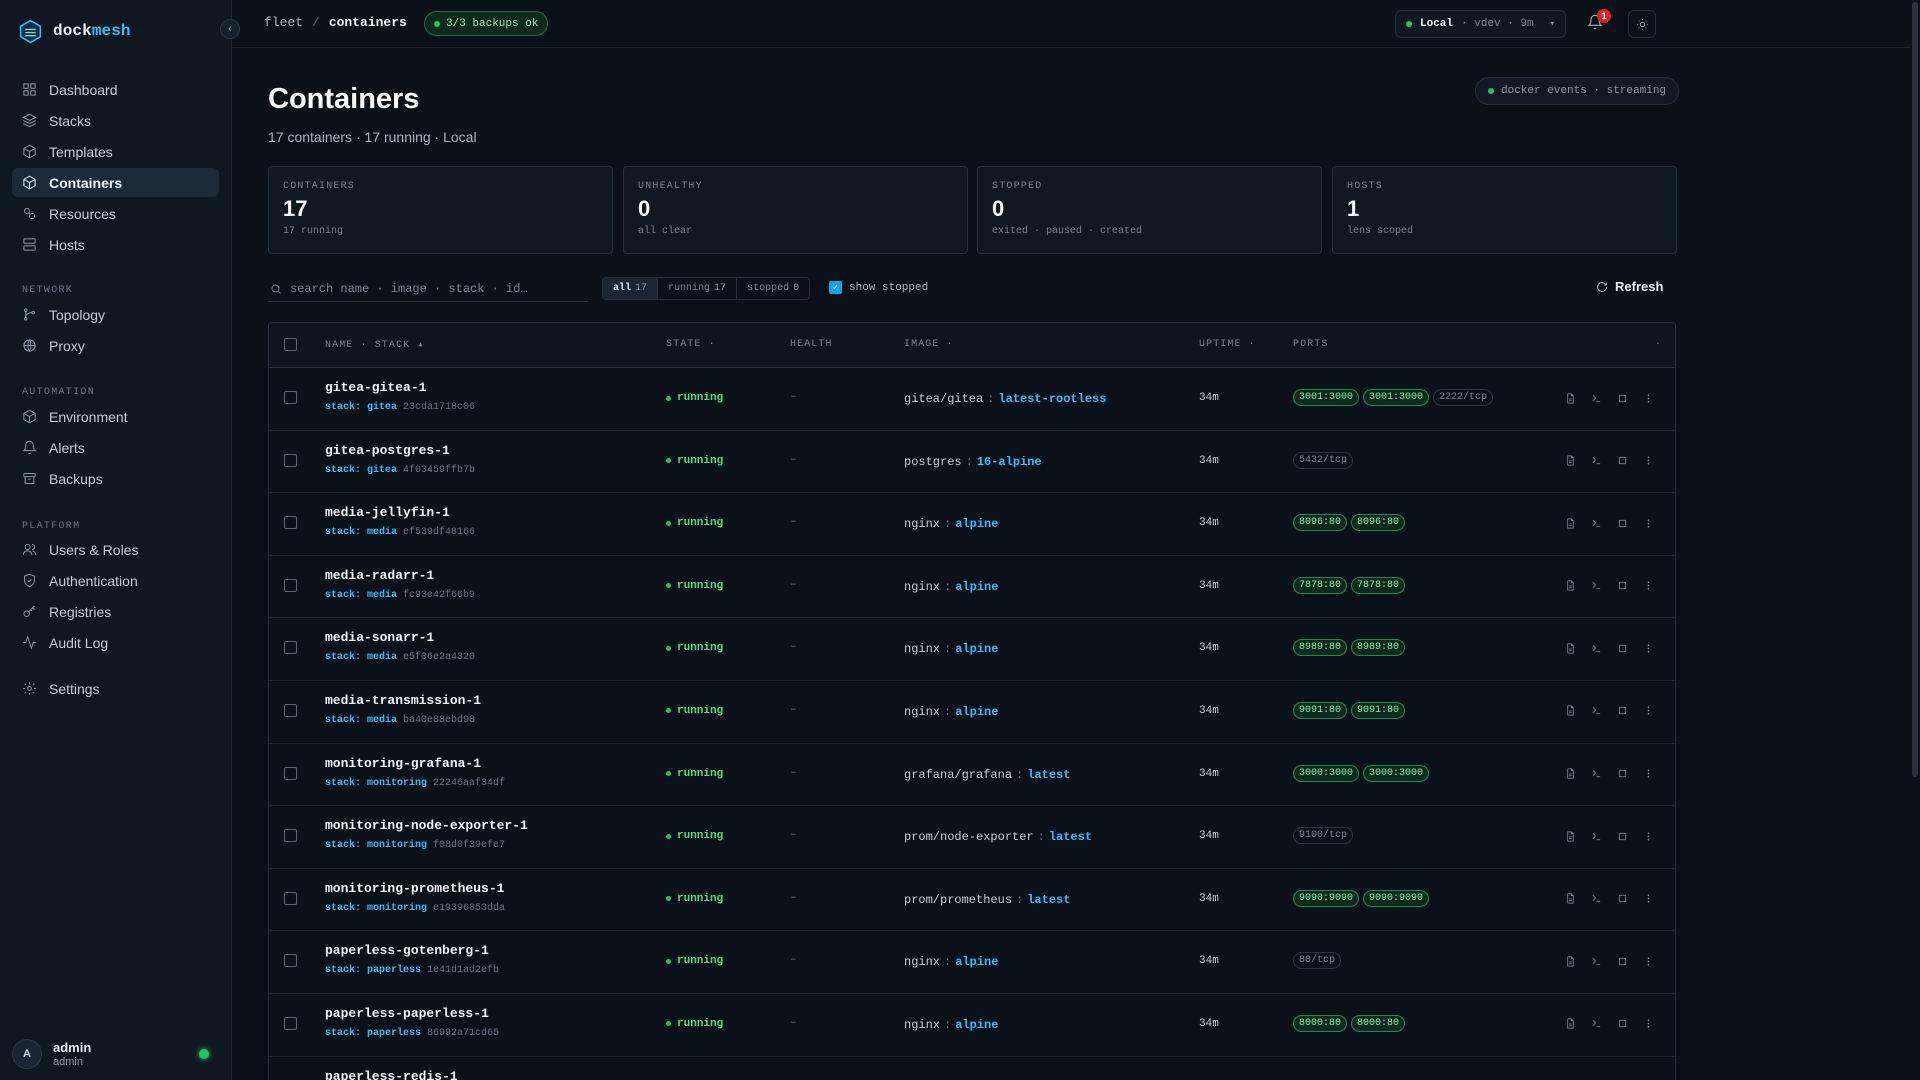 The height and width of the screenshot is (1080, 1920). Describe the element at coordinates (1320, 585) in the screenshot. I see `port-badge: 7878:80` at that location.